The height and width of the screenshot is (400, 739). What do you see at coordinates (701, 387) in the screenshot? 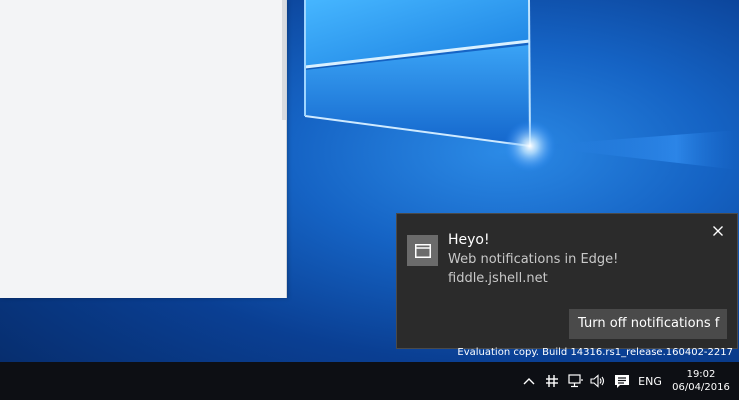
I see `clock-date: 06/04/2016` at bounding box center [701, 387].